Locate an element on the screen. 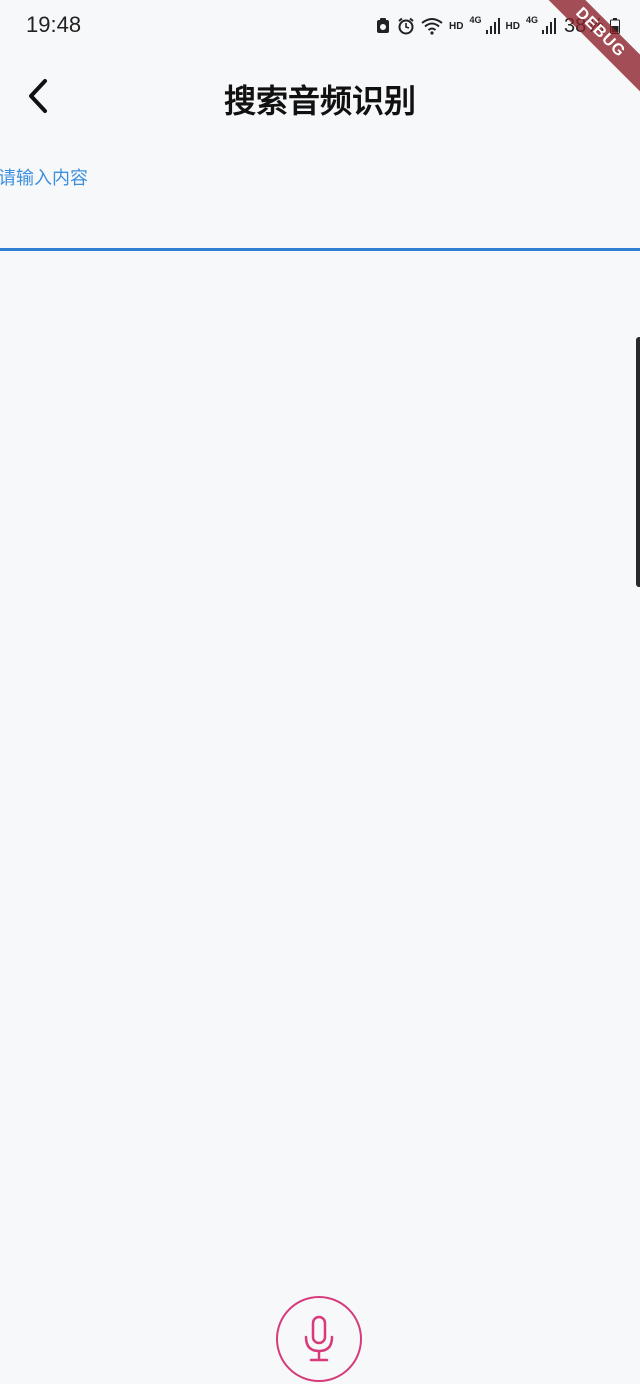 This screenshot has height=1384, width=640. signal-icon is located at coordinates (492, 26).